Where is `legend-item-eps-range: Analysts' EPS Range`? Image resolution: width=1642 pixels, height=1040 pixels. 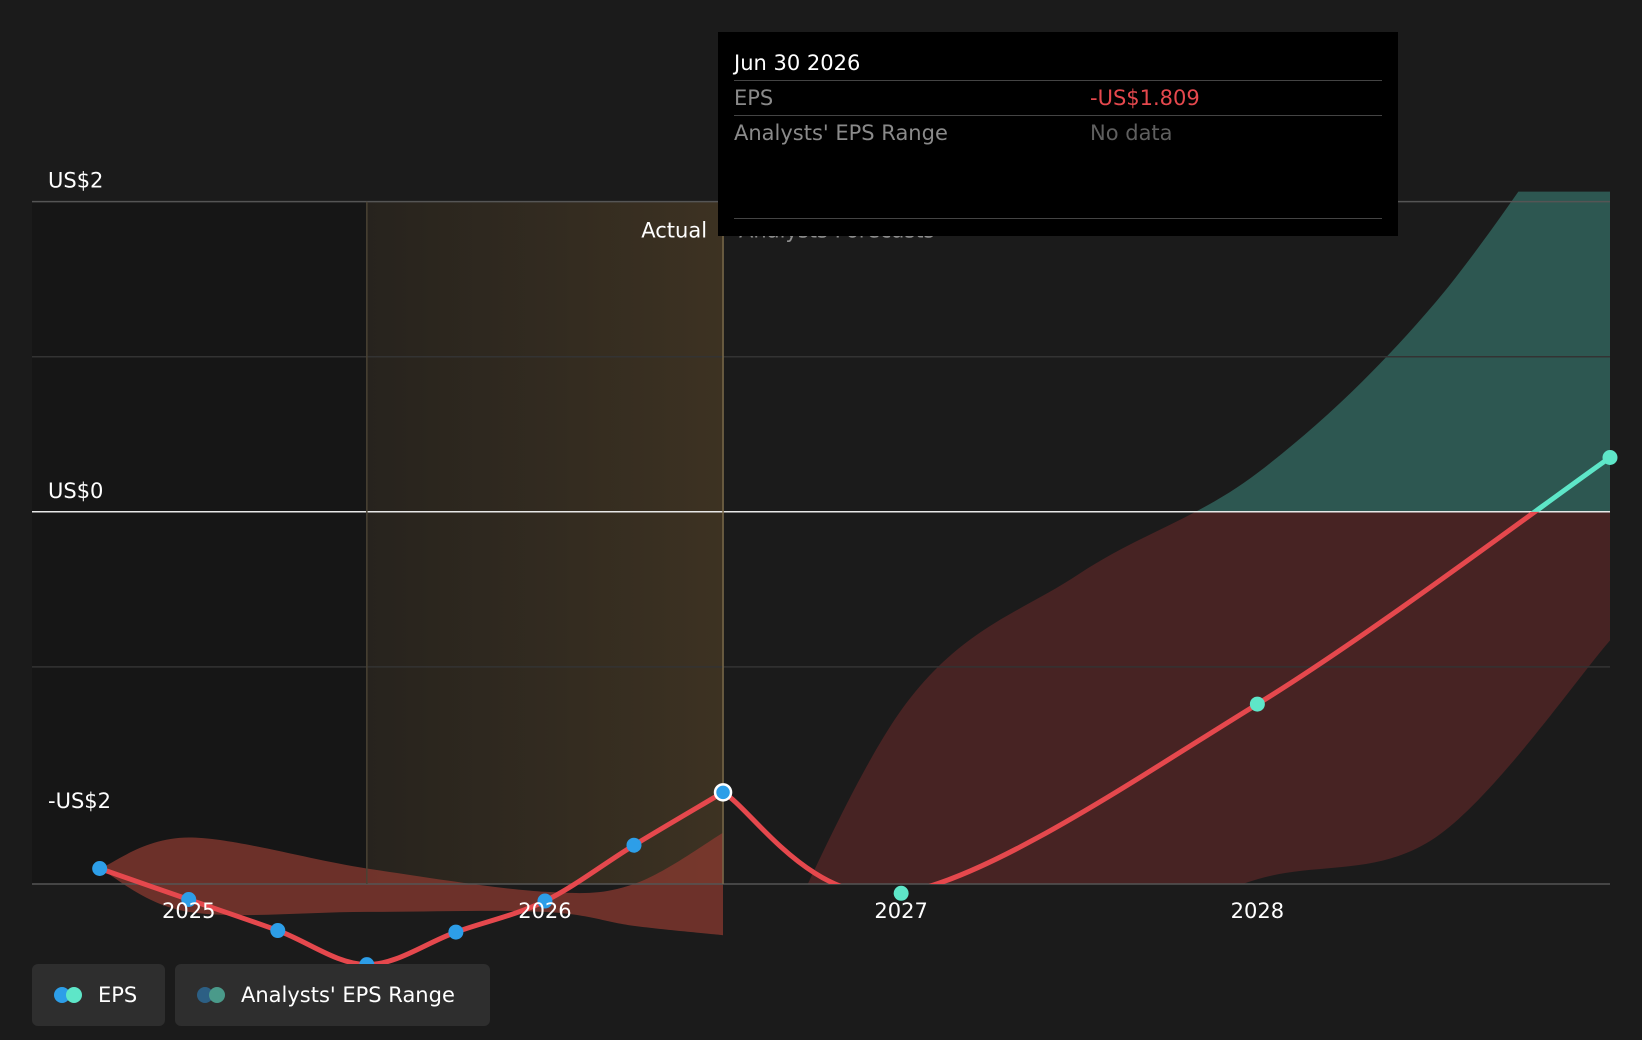
legend-item-eps-range: Analysts' EPS Range is located at coordinates (332, 995).